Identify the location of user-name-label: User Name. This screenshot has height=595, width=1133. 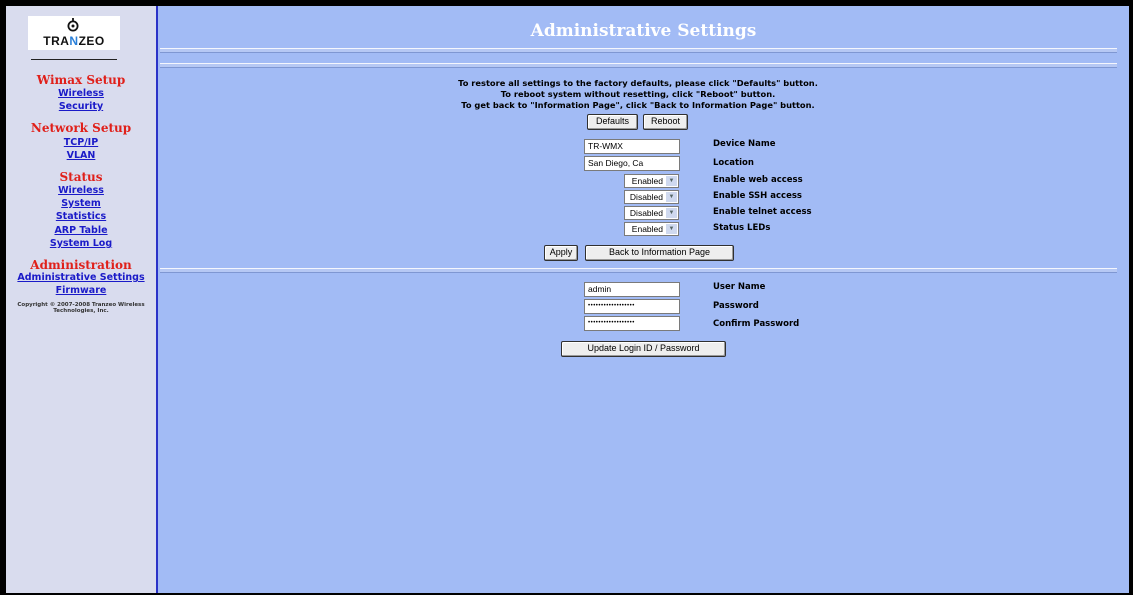
(739, 287).